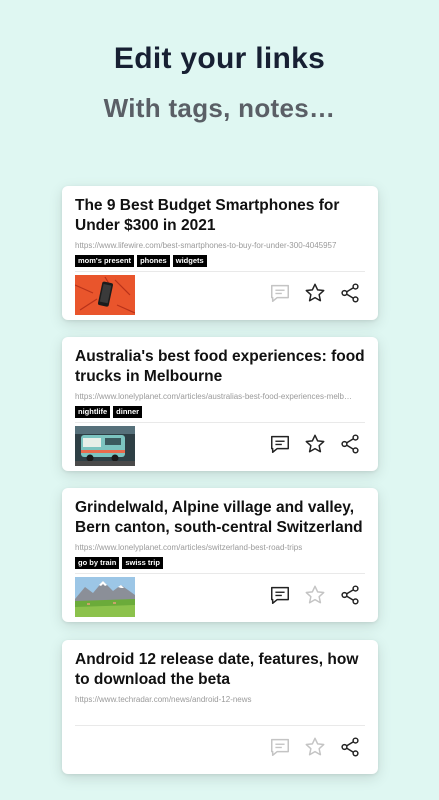 This screenshot has height=800, width=439. I want to click on tag-list: nightlife dinner, so click(220, 412).